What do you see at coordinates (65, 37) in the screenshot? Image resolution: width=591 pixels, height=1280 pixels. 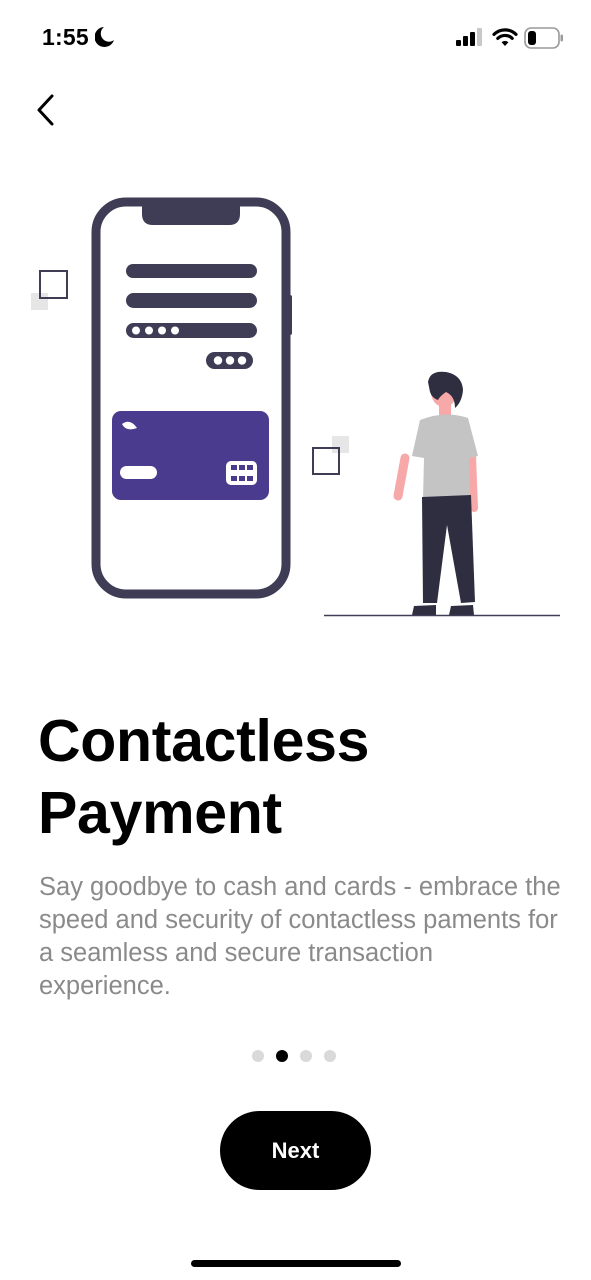 I see `status-time: 1:55` at bounding box center [65, 37].